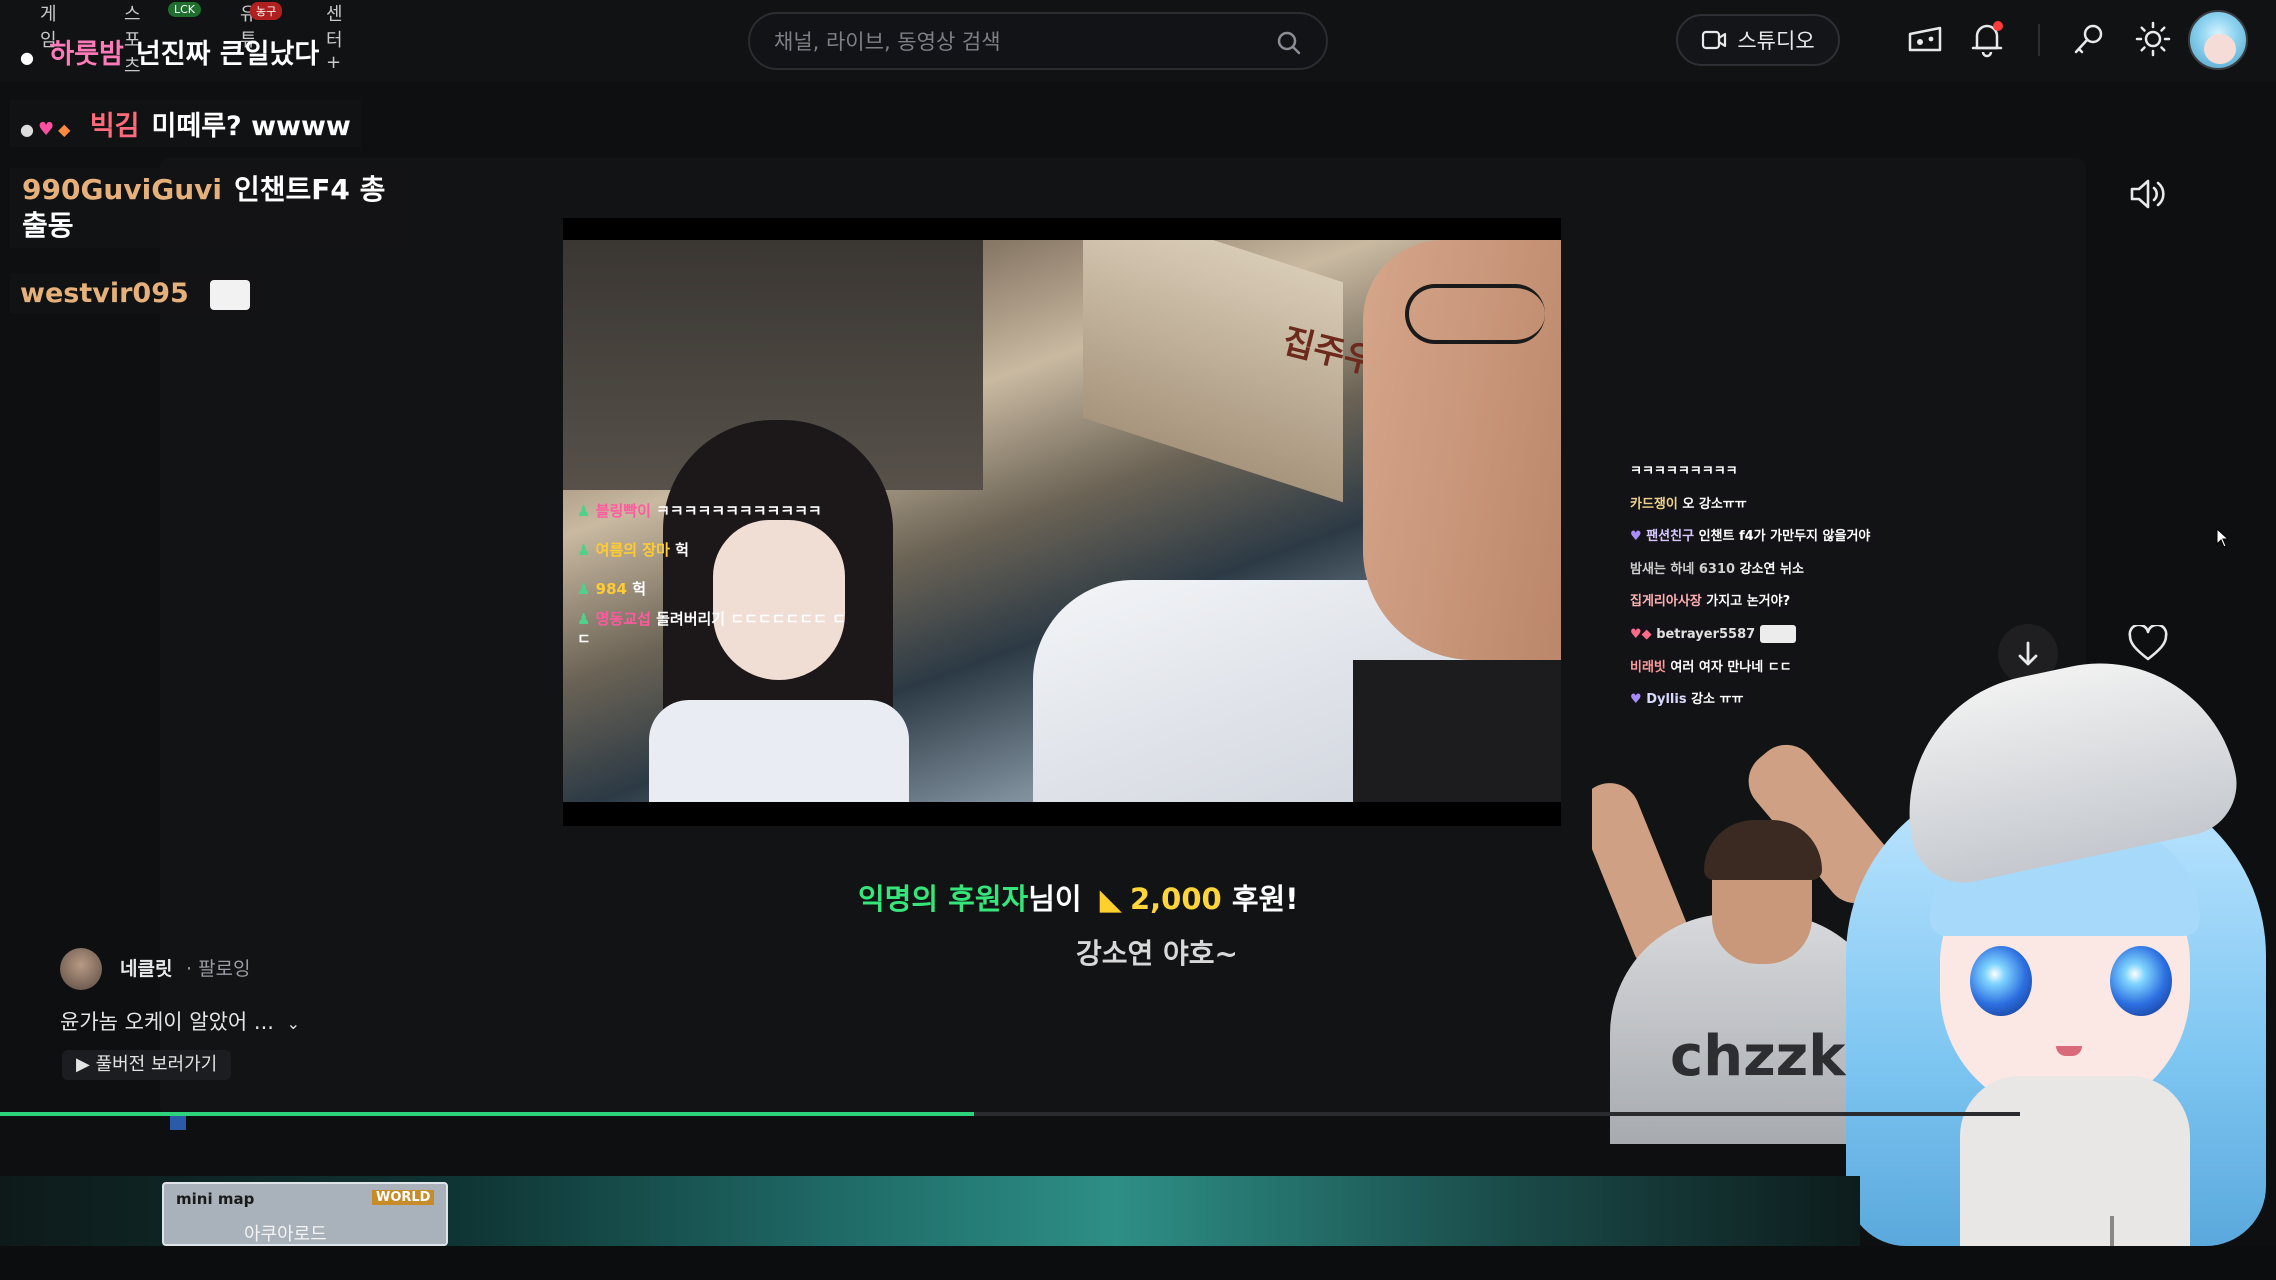 The image size is (2276, 1280). Describe the element at coordinates (1457, 731) in the screenshot. I see `scene-person-tee` at that location.